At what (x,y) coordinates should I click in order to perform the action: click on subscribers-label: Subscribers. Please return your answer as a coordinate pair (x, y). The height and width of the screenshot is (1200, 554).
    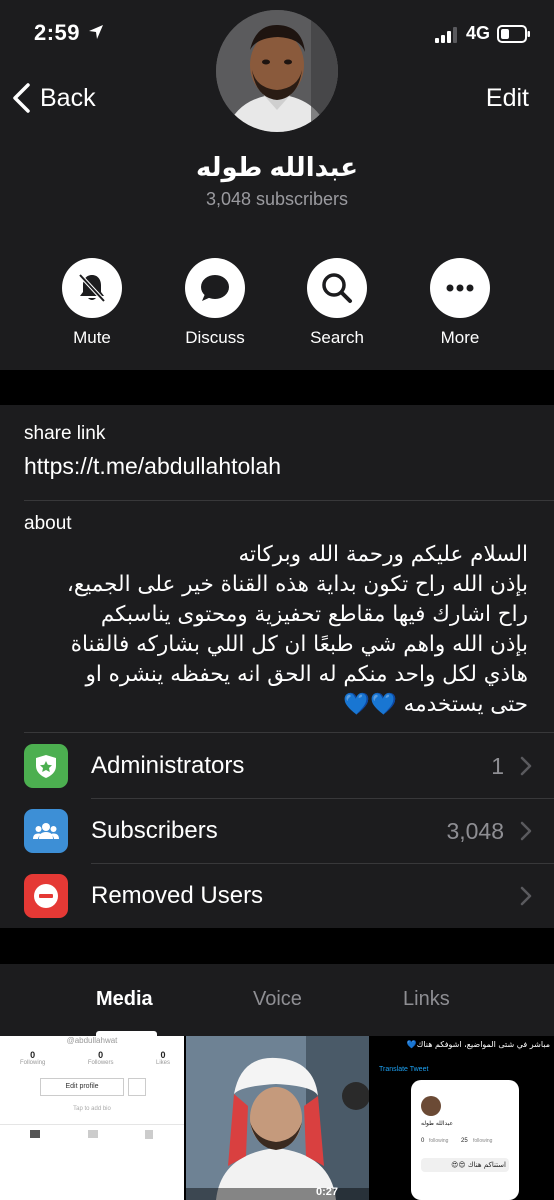
    Looking at the image, I should click on (154, 830).